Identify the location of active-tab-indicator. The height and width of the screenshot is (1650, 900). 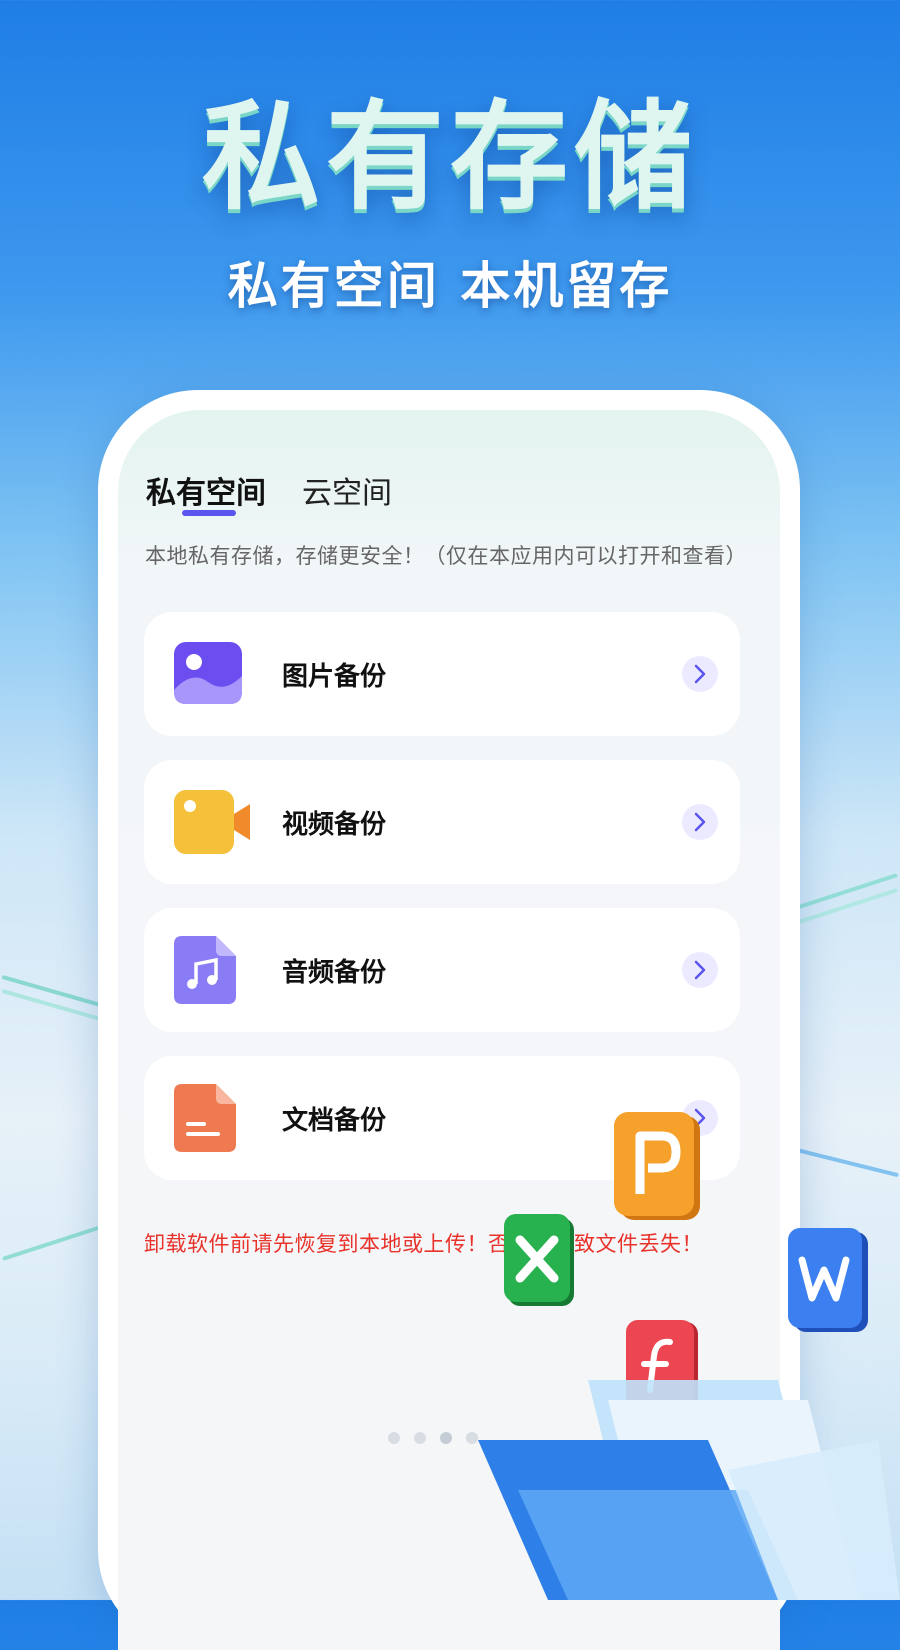
(209, 513).